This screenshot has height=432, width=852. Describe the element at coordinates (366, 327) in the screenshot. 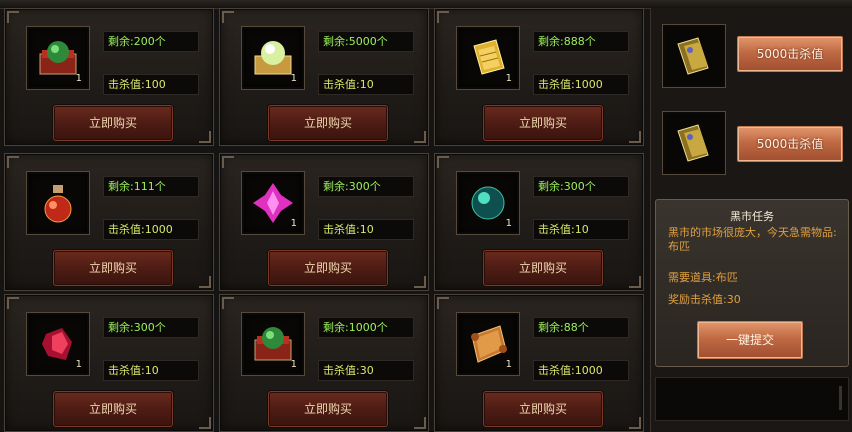

I see `stock-remaining: 剩余:1000个` at that location.